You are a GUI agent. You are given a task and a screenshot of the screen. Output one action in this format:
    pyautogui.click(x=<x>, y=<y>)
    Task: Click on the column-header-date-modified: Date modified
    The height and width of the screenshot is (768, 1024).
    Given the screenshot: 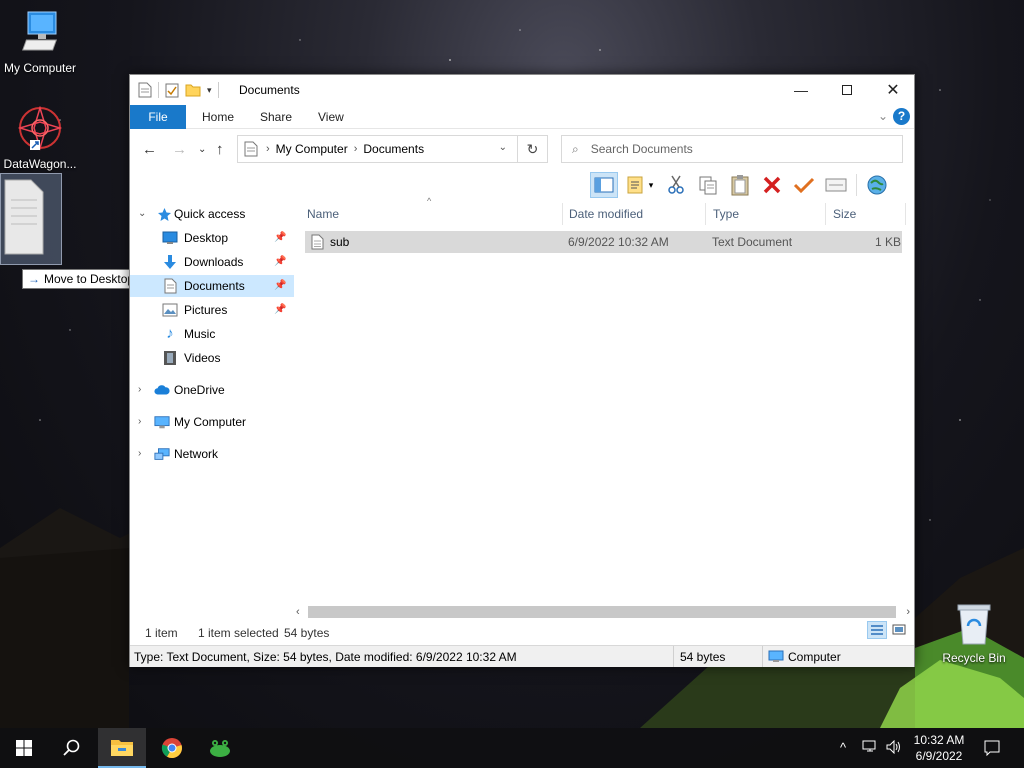 What is the action you would take?
    pyautogui.click(x=634, y=214)
    